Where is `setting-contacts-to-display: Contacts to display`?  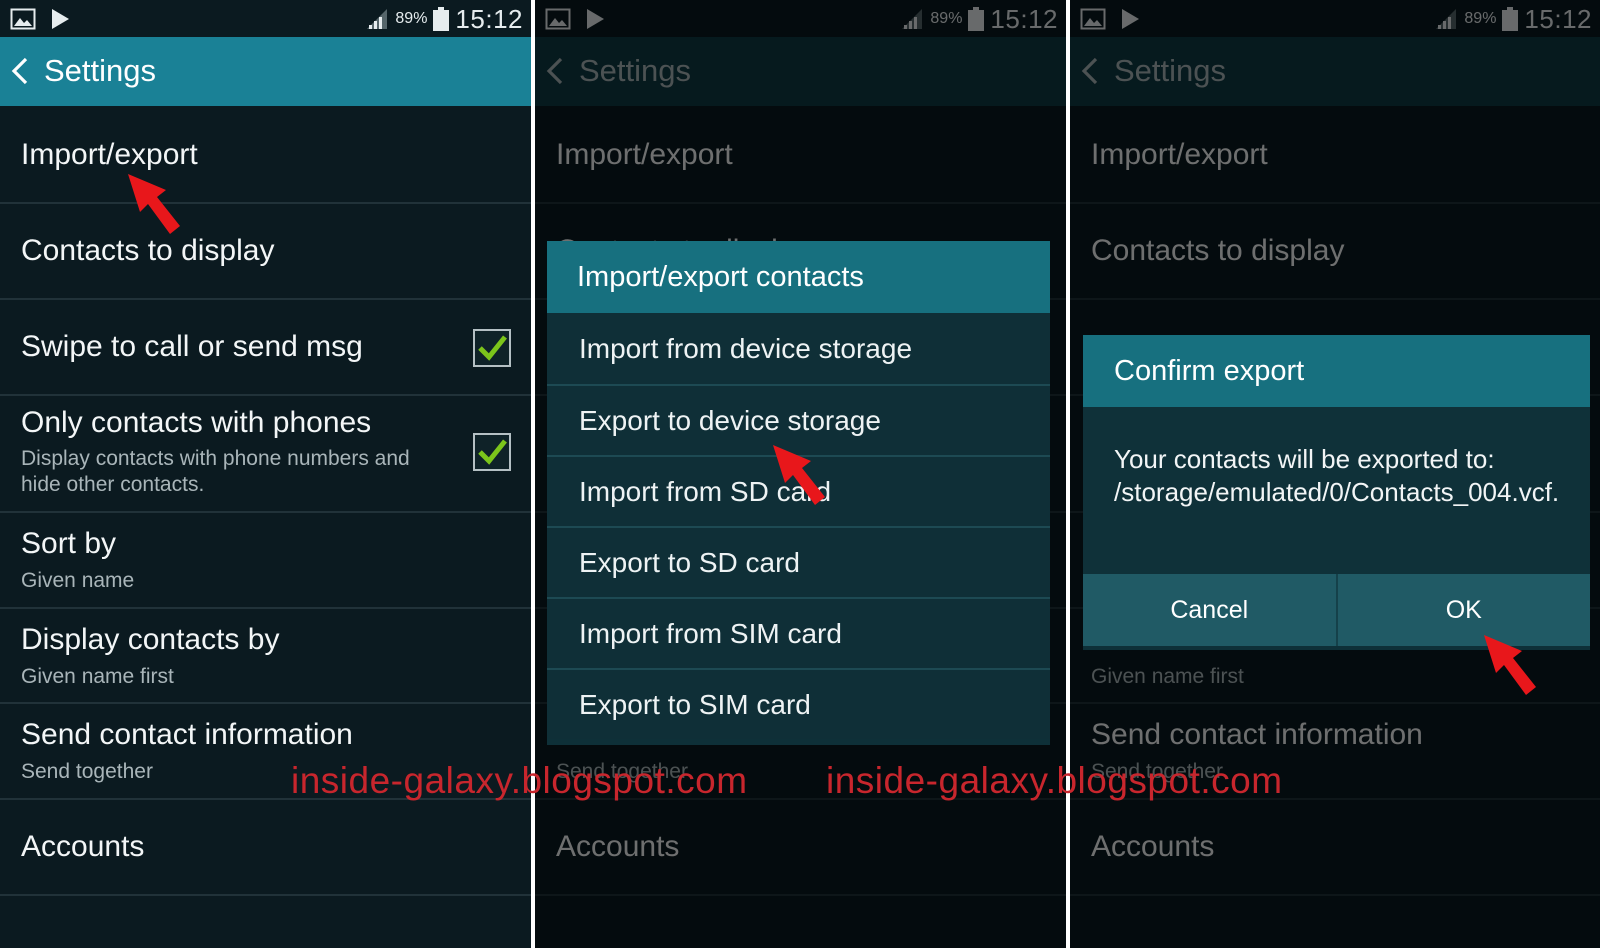
setting-contacts-to-display: Contacts to display is located at coordinates (265, 252).